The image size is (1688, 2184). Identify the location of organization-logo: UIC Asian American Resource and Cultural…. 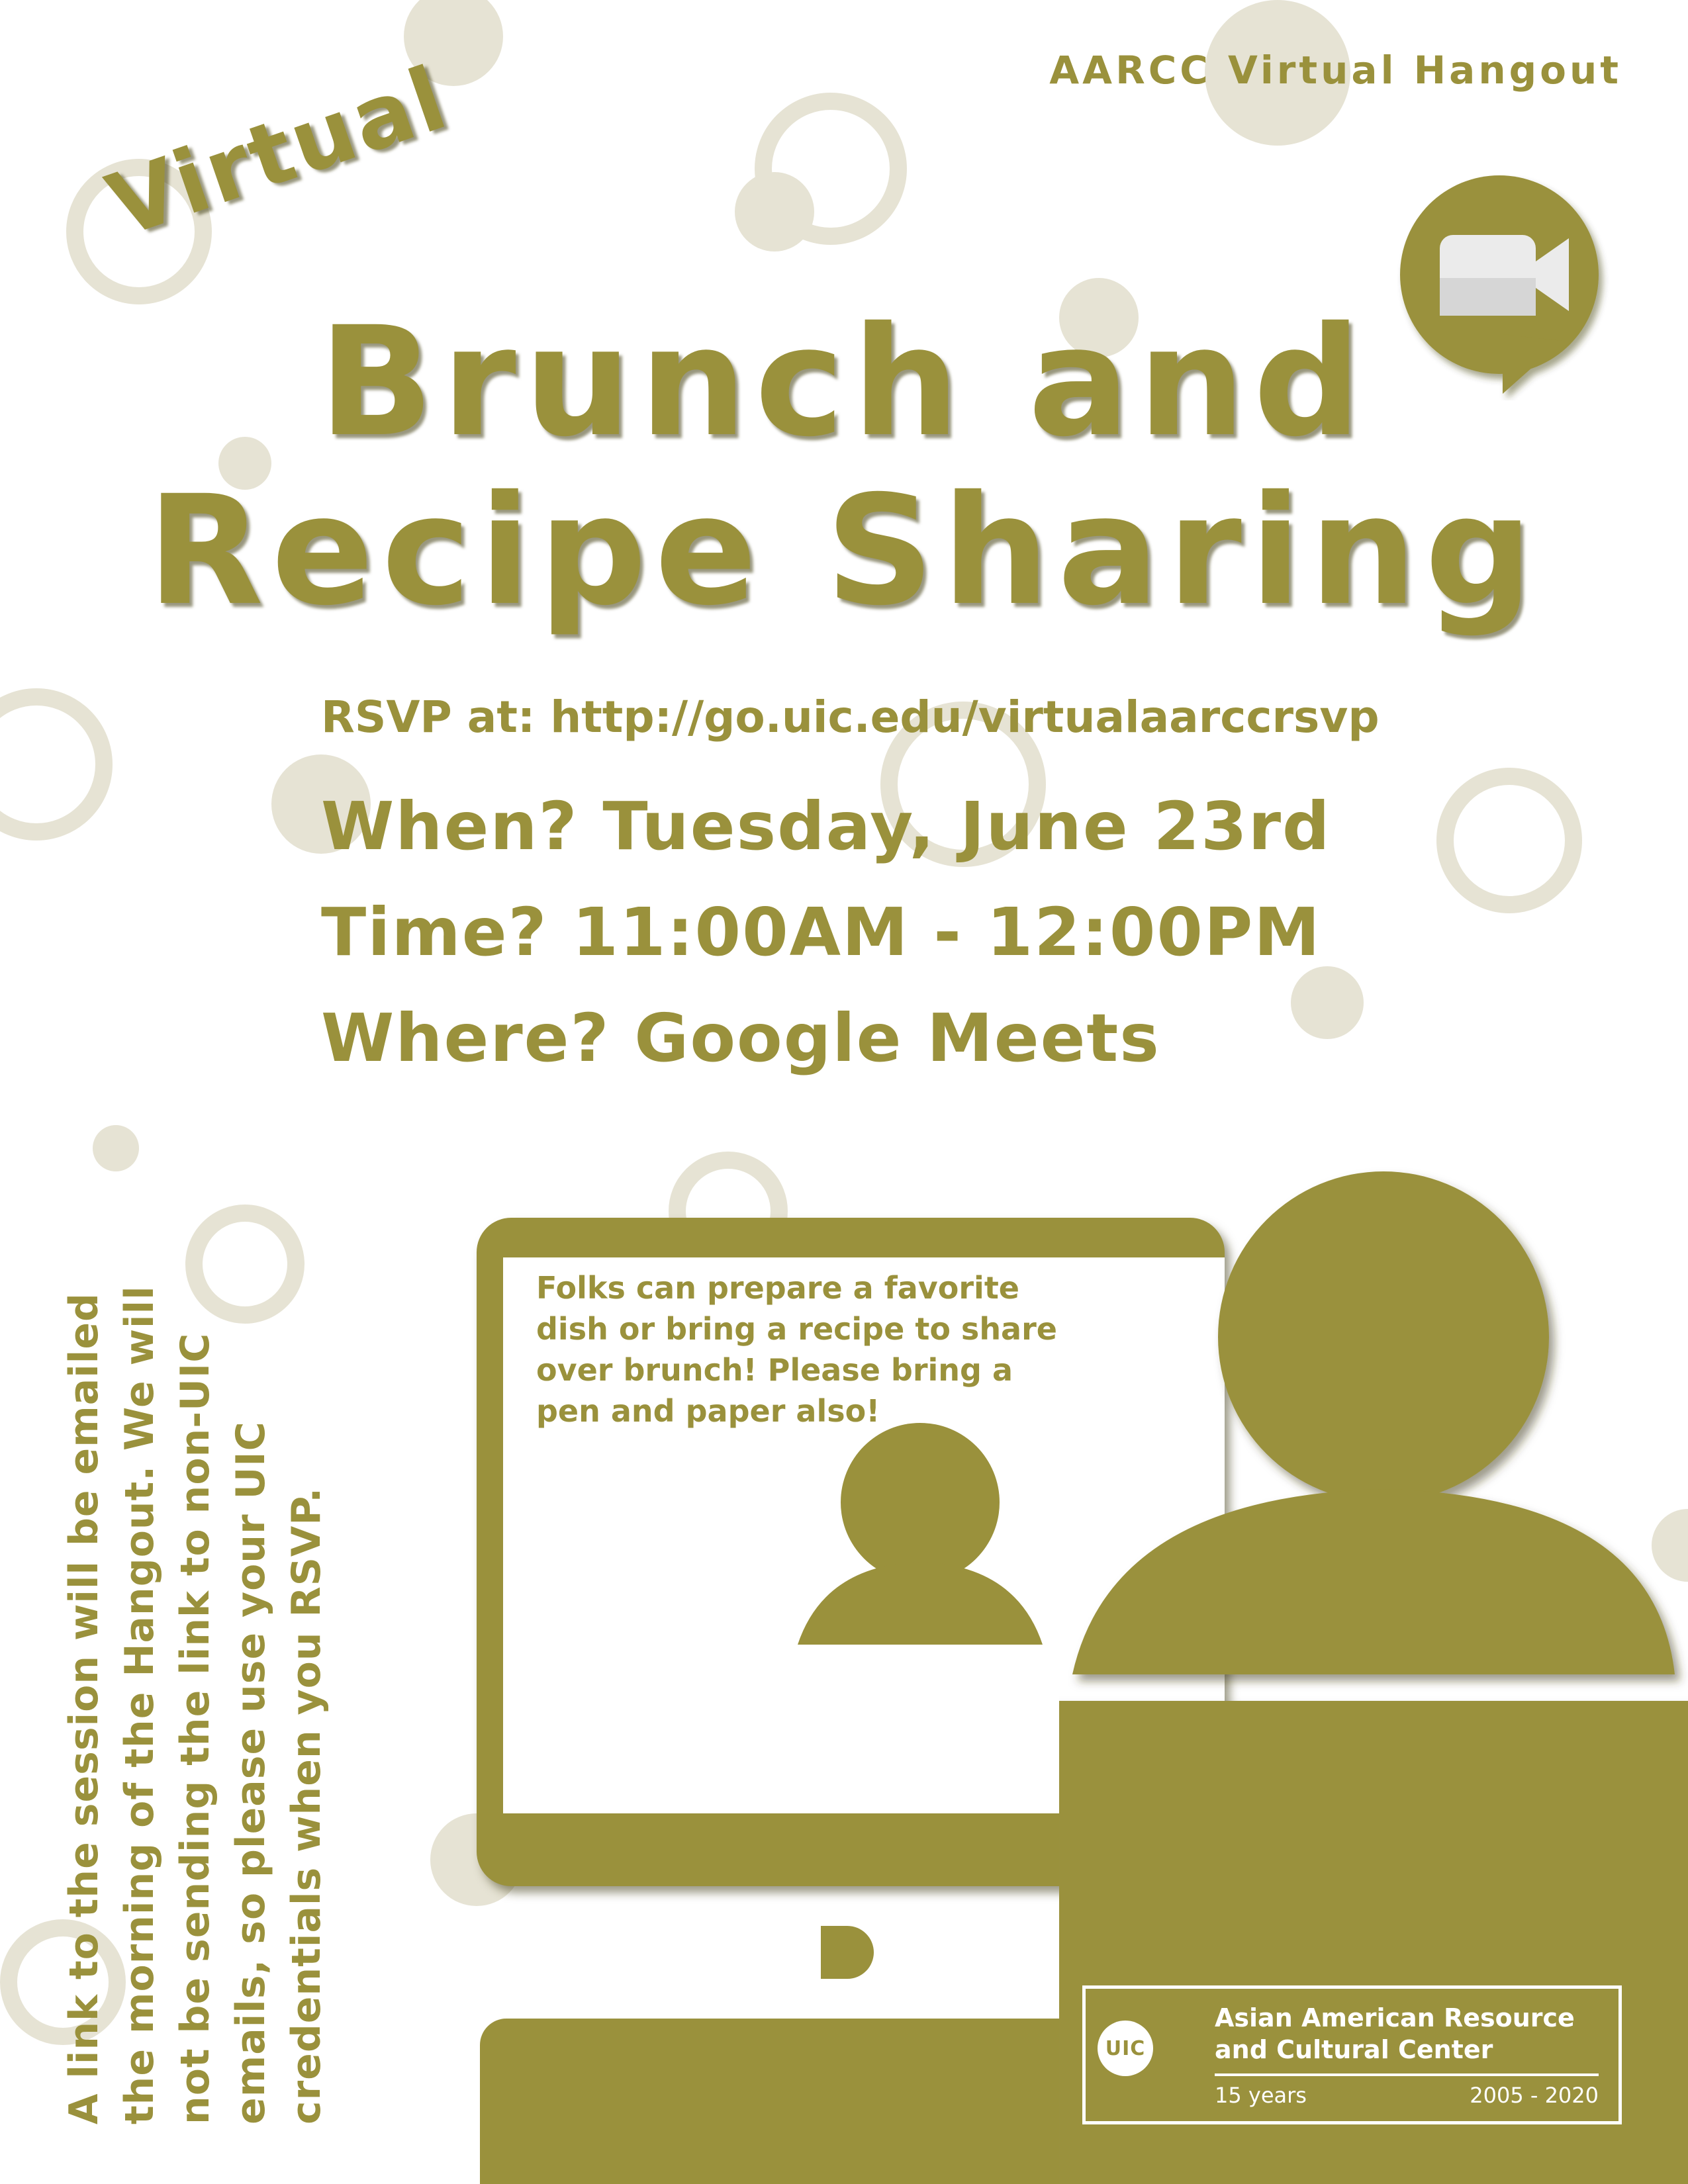
(1352, 2054).